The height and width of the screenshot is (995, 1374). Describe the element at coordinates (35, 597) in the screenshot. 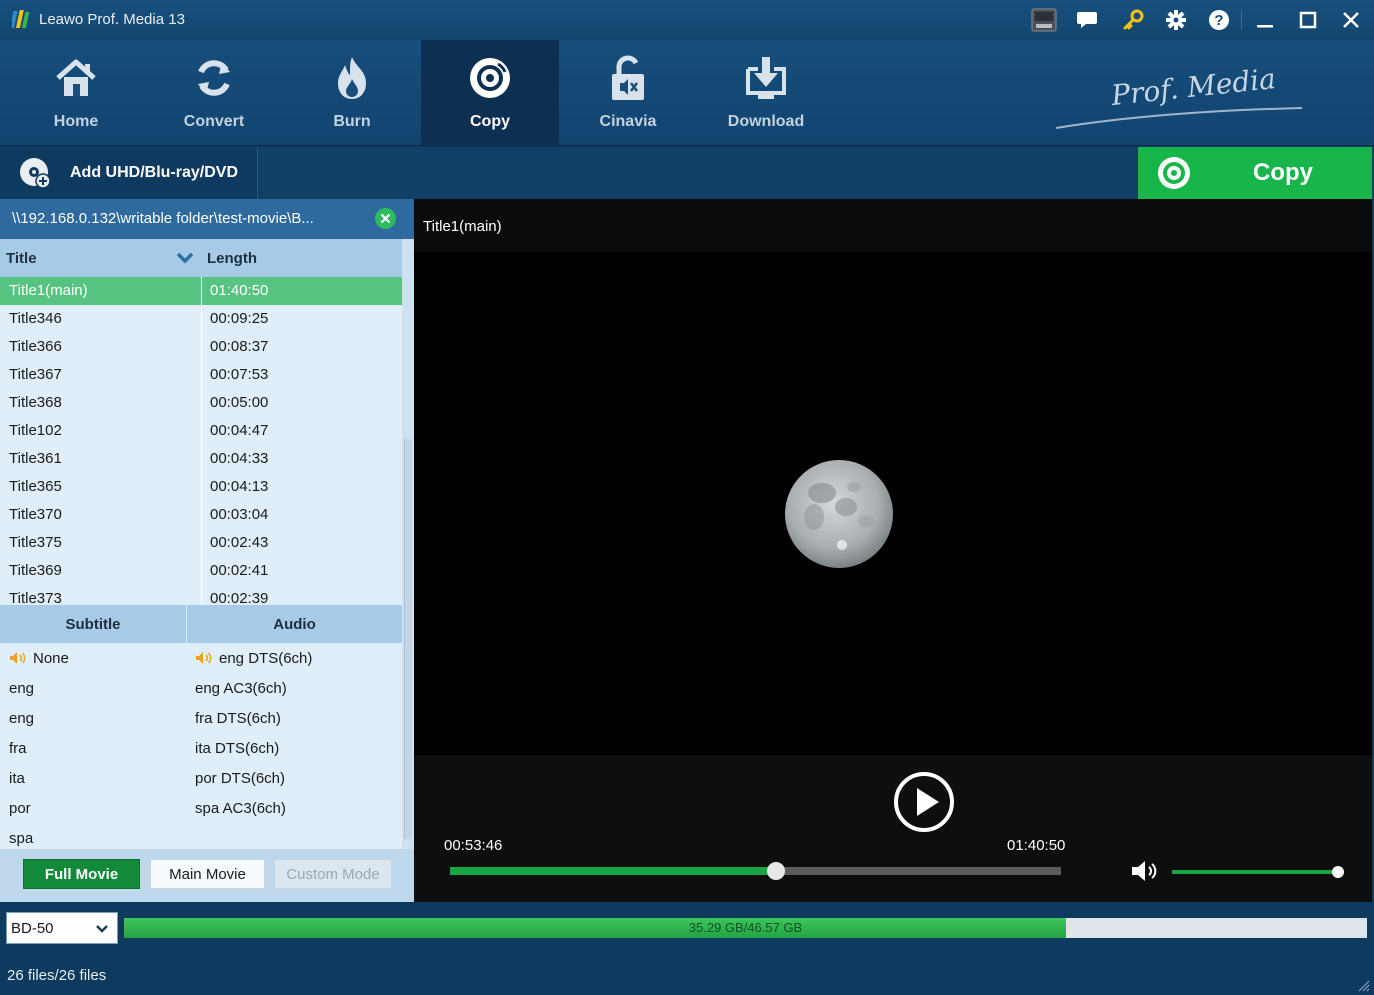

I see `title-name: Title373` at that location.